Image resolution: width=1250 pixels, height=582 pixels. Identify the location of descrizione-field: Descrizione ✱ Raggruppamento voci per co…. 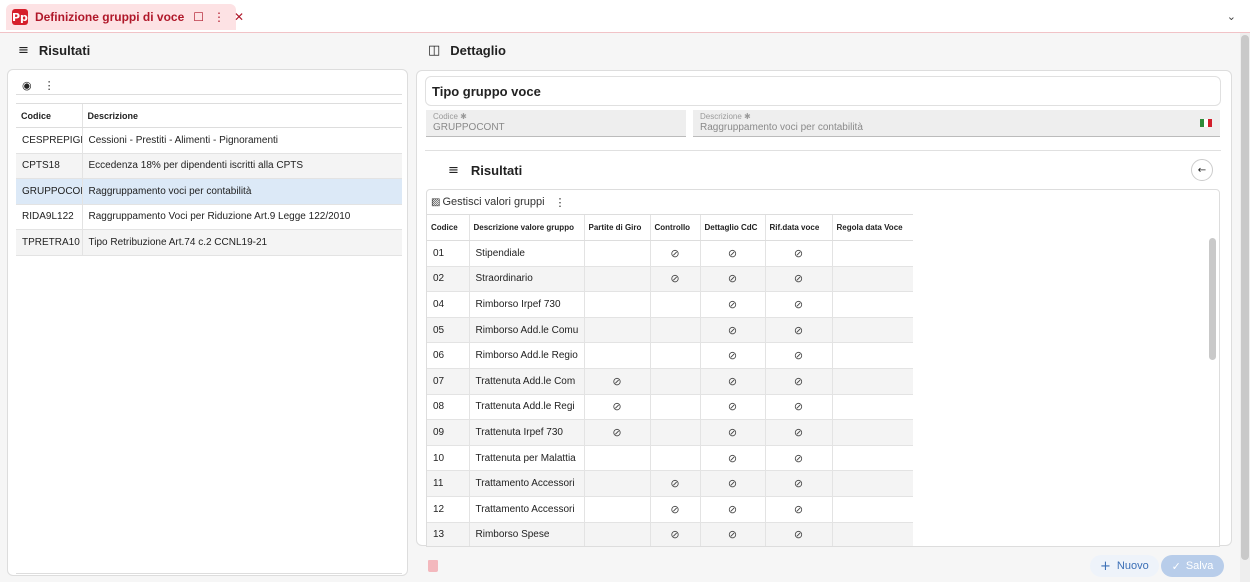
(956, 123).